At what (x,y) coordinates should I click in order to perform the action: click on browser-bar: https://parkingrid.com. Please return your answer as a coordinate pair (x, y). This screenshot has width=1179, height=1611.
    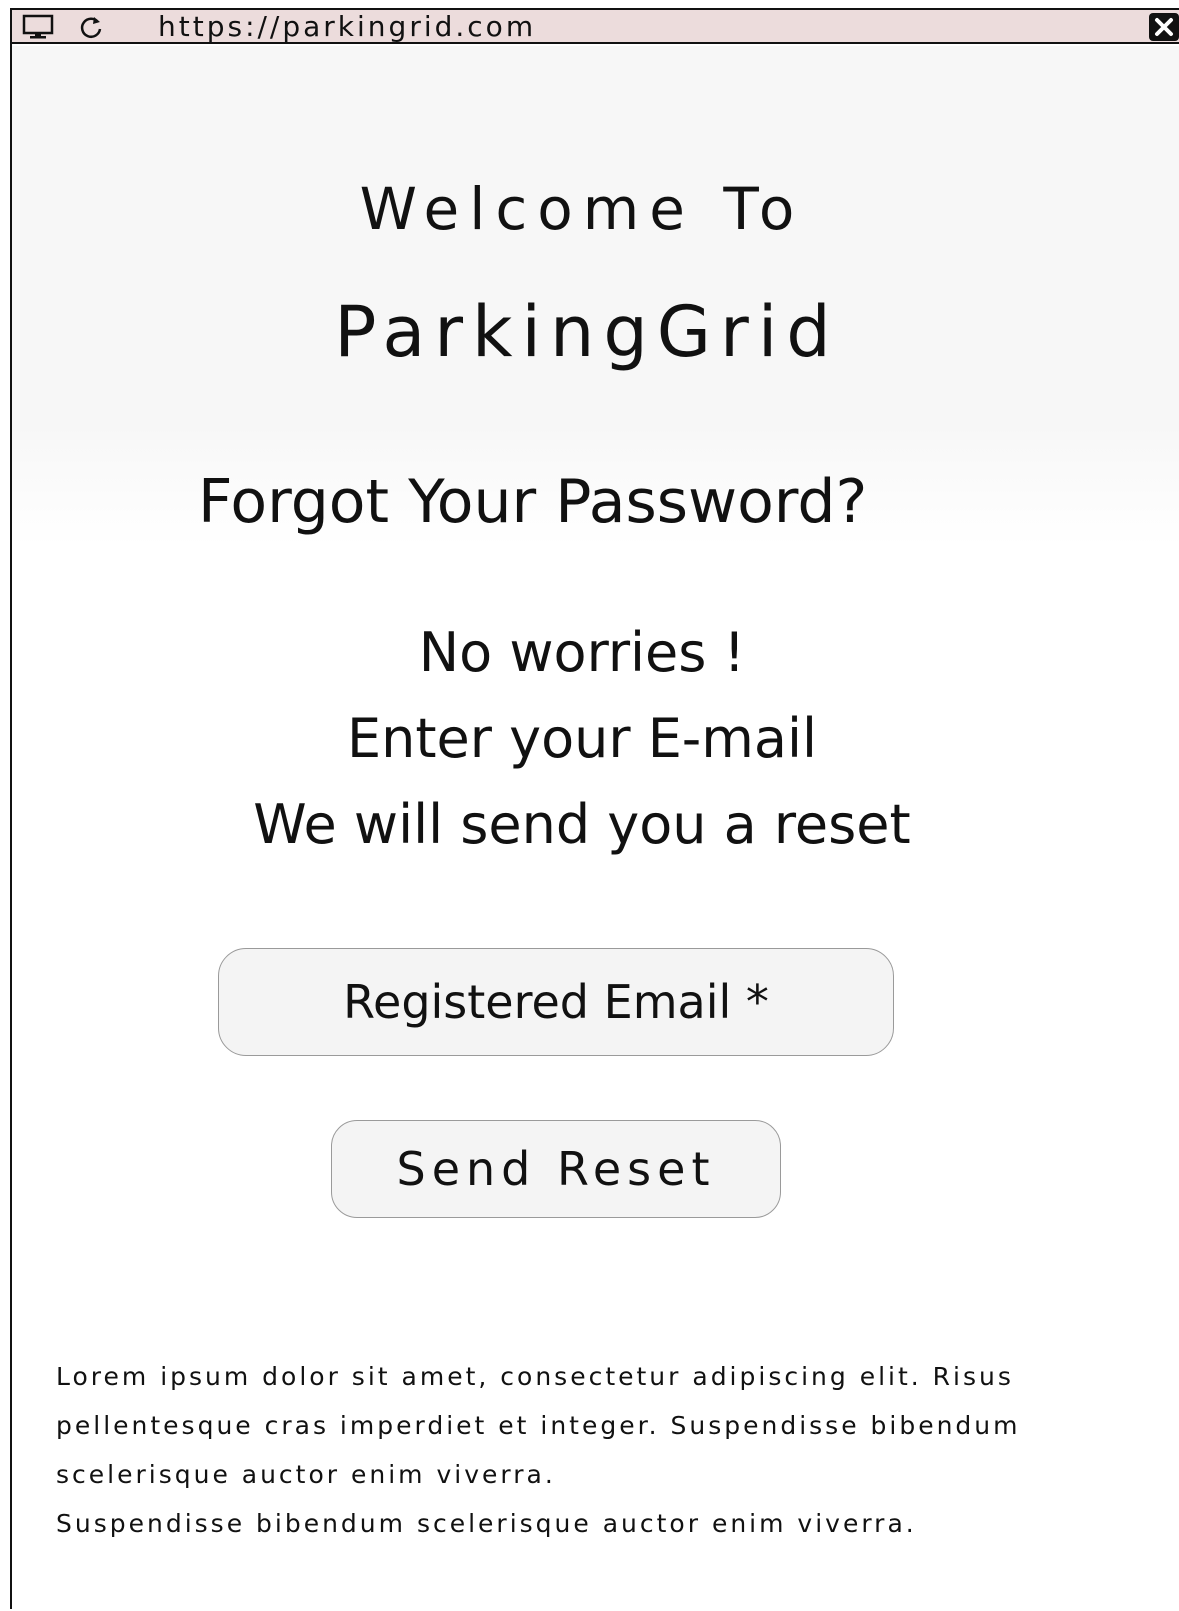
    Looking at the image, I should click on (595, 27).